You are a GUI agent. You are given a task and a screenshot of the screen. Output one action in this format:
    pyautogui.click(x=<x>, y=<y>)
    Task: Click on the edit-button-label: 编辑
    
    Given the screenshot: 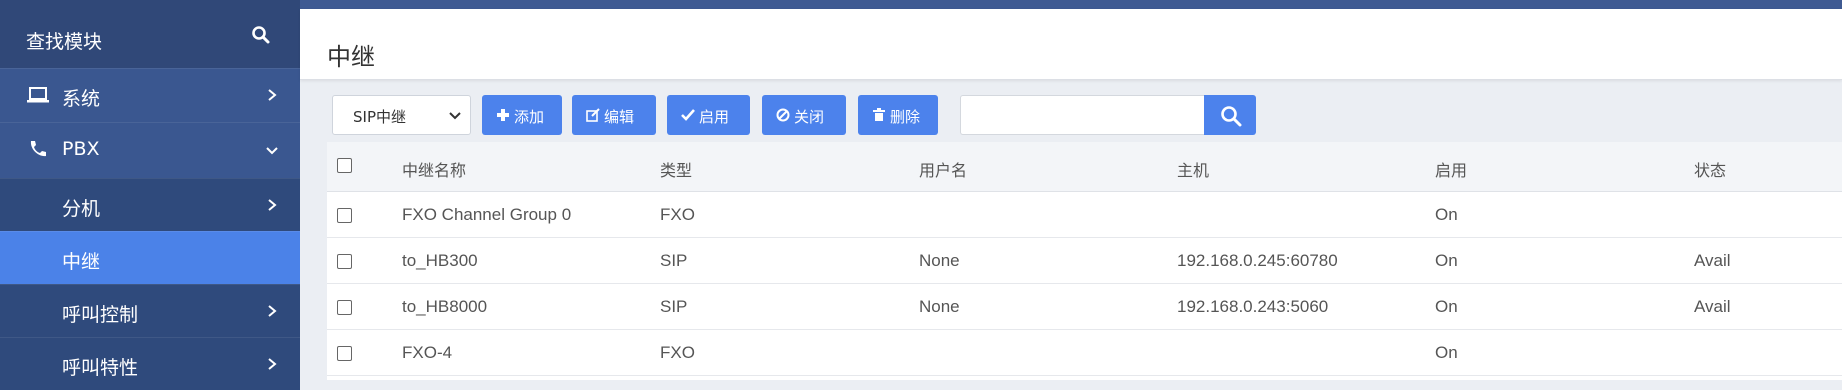 What is the action you would take?
    pyautogui.click(x=619, y=117)
    